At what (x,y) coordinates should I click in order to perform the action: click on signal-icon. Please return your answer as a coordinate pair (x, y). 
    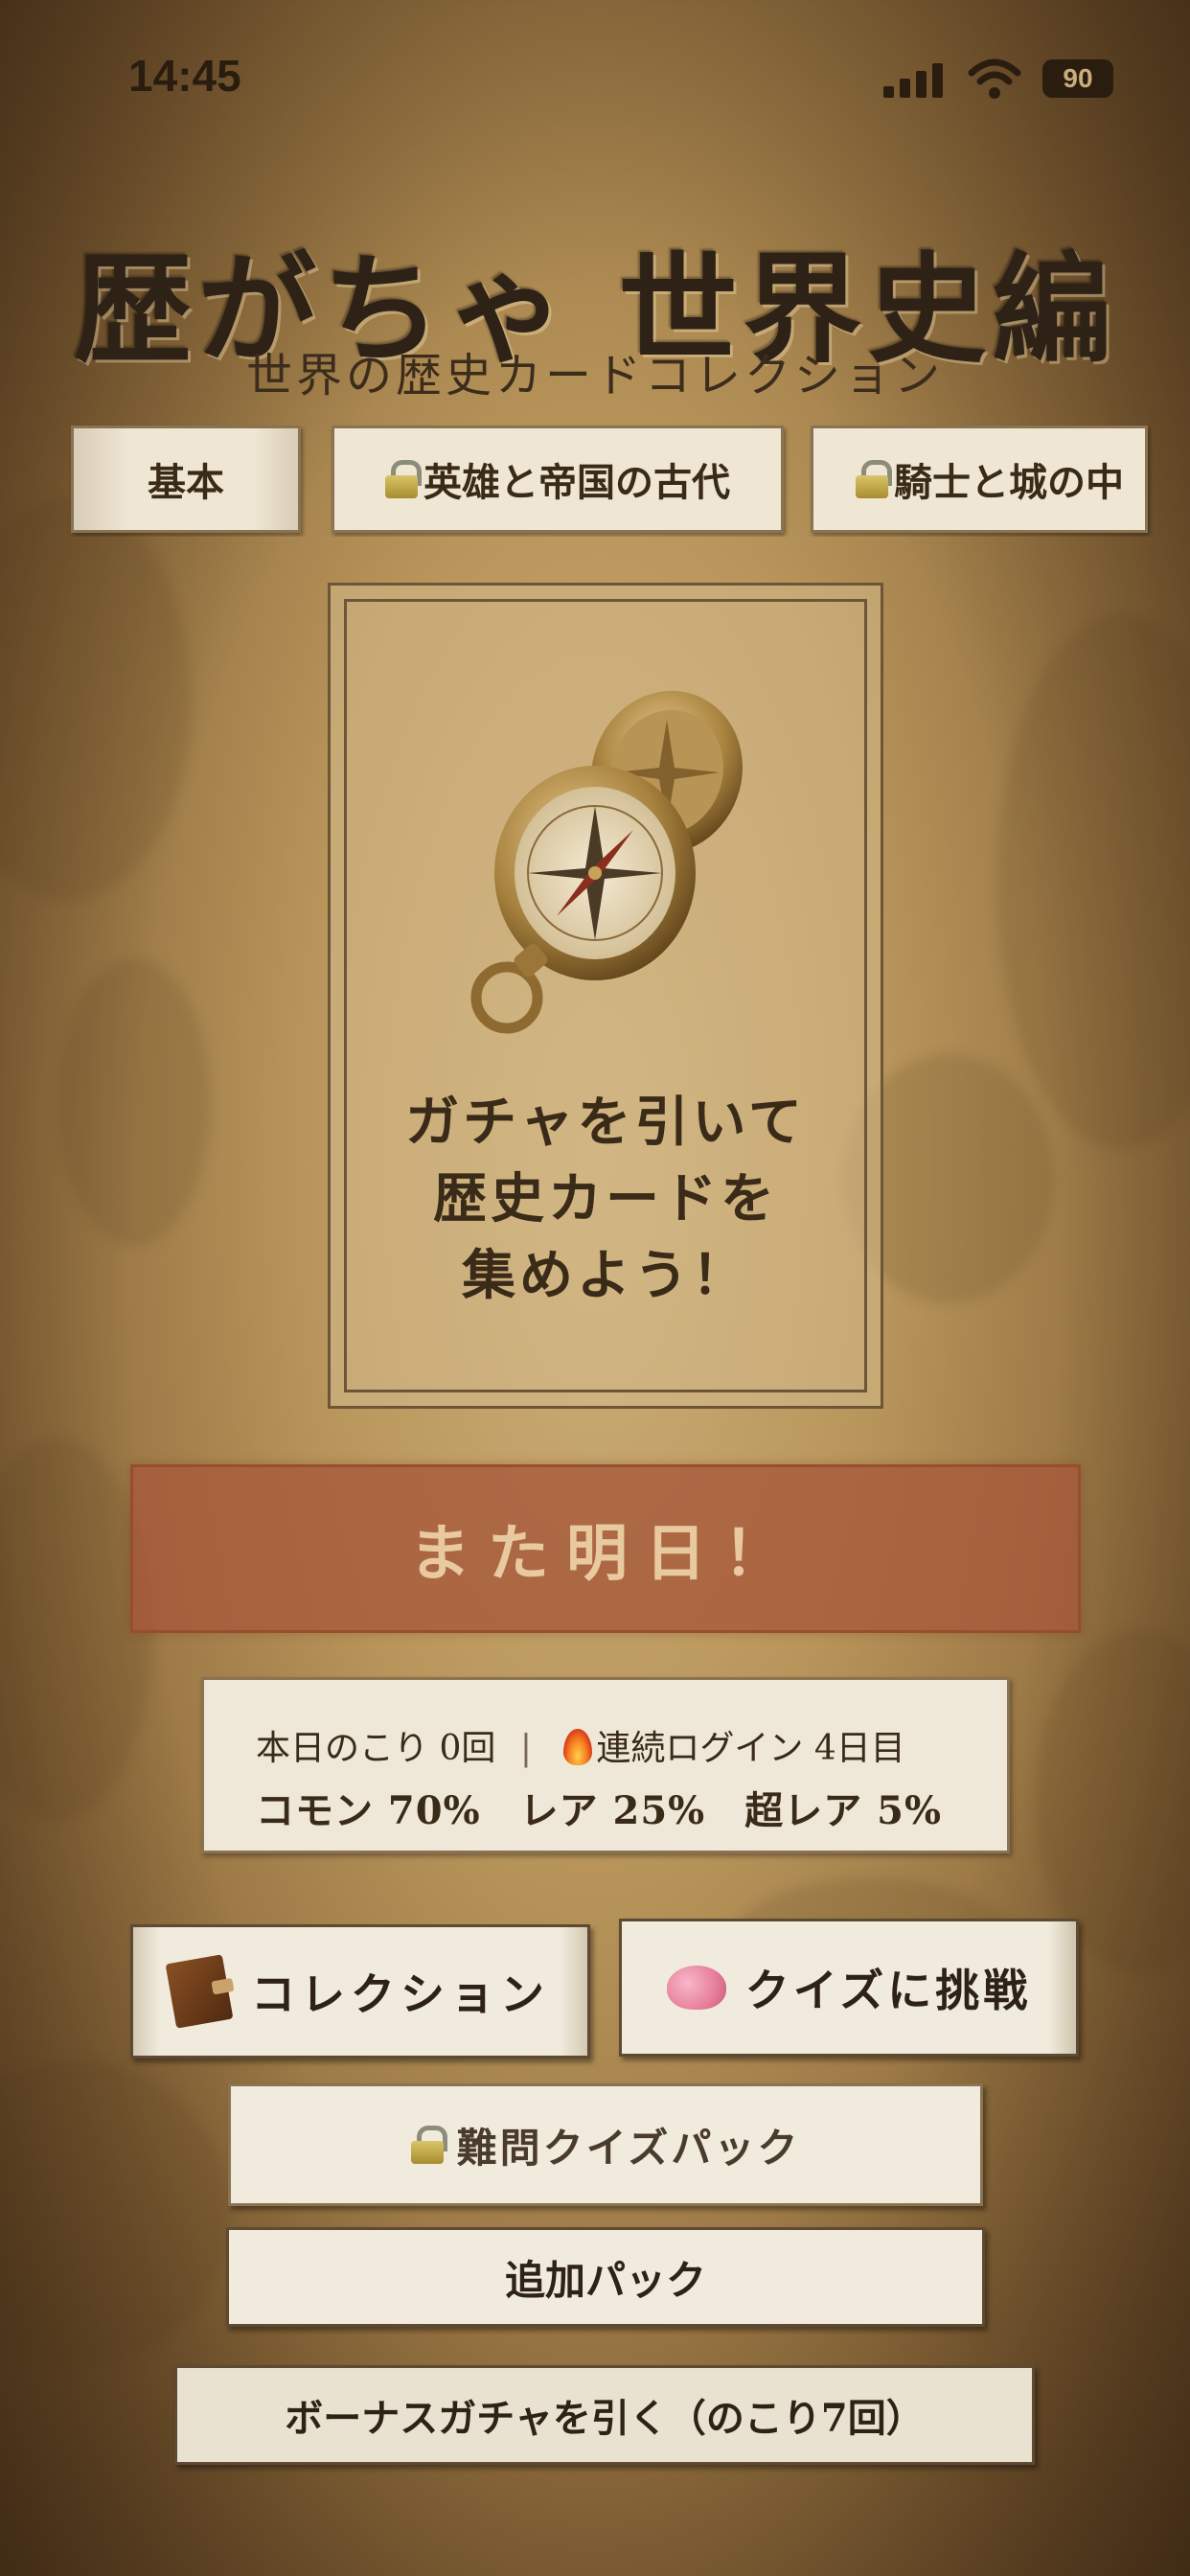
    Looking at the image, I should click on (914, 80).